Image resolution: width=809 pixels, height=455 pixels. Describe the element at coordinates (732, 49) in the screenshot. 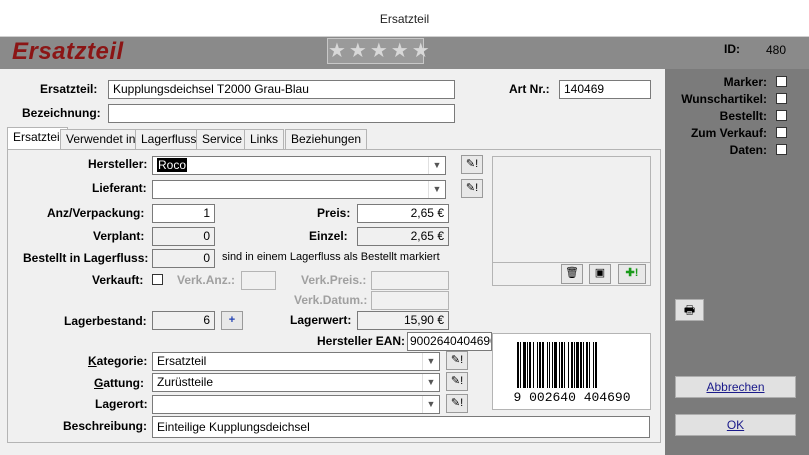

I see `id-label: ID:` at that location.